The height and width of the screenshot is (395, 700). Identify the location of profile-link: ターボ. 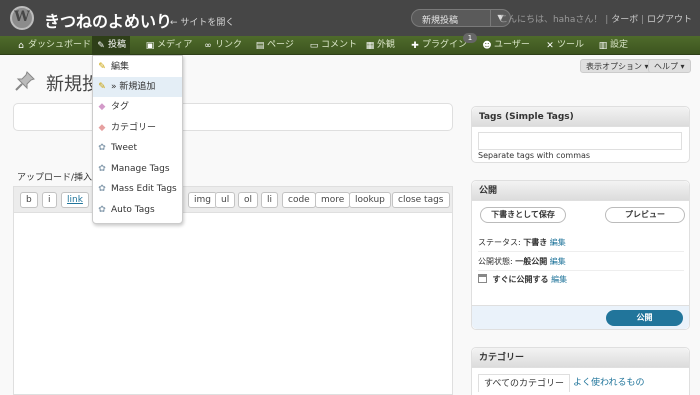
(624, 20).